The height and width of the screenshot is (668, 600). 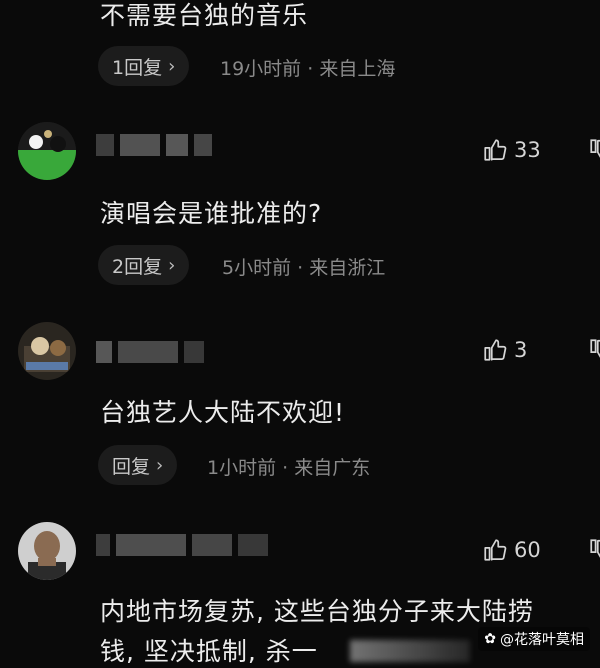 I want to click on comment-time: 5小时前, so click(x=257, y=268).